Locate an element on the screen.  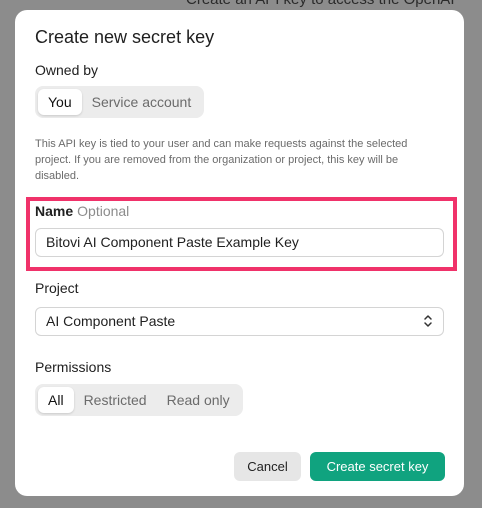
owned-by-option-you: You is located at coordinates (60, 102).